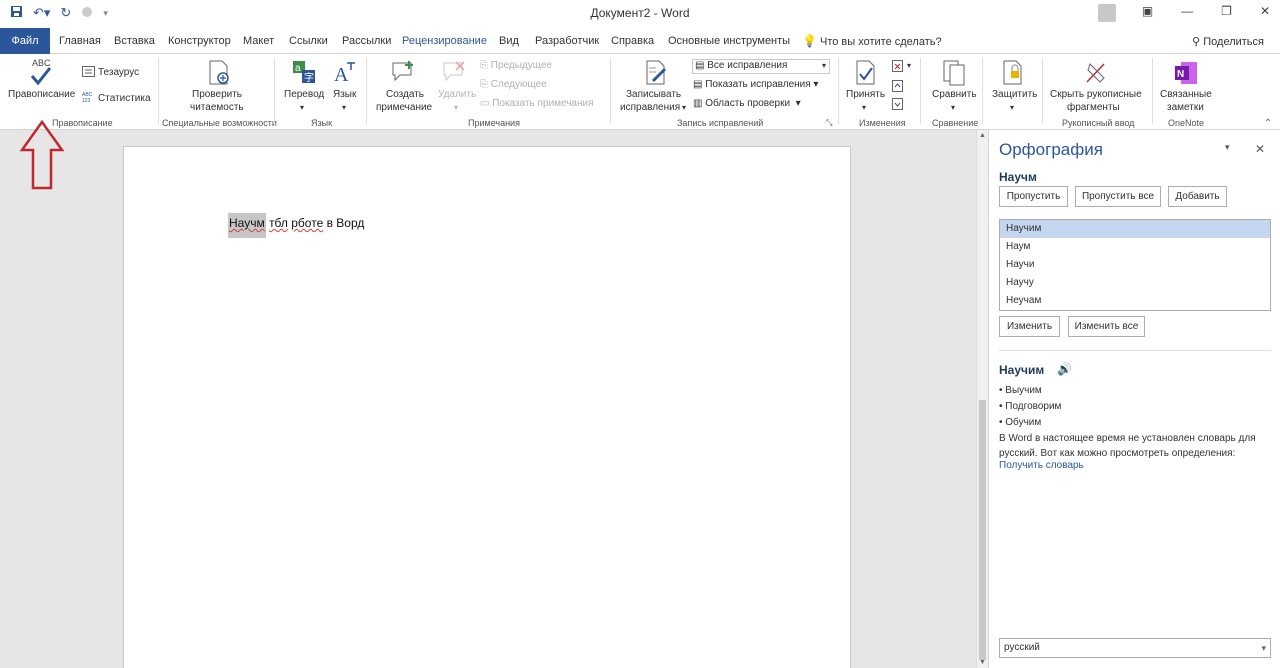 The width and height of the screenshot is (1280, 668). Describe the element at coordinates (729, 41) in the screenshot. I see `tab-main-tools: Основные инструменты` at that location.